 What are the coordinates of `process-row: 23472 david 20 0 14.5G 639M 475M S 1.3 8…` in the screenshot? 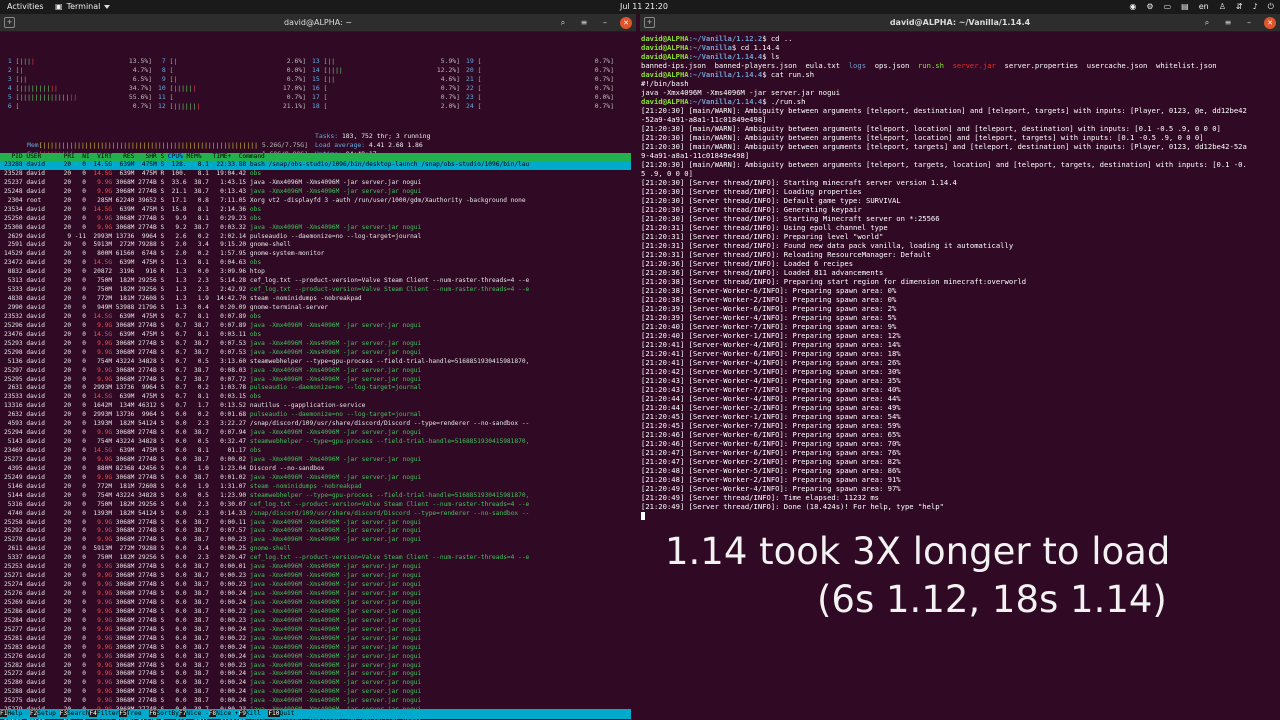 It's located at (315, 263).